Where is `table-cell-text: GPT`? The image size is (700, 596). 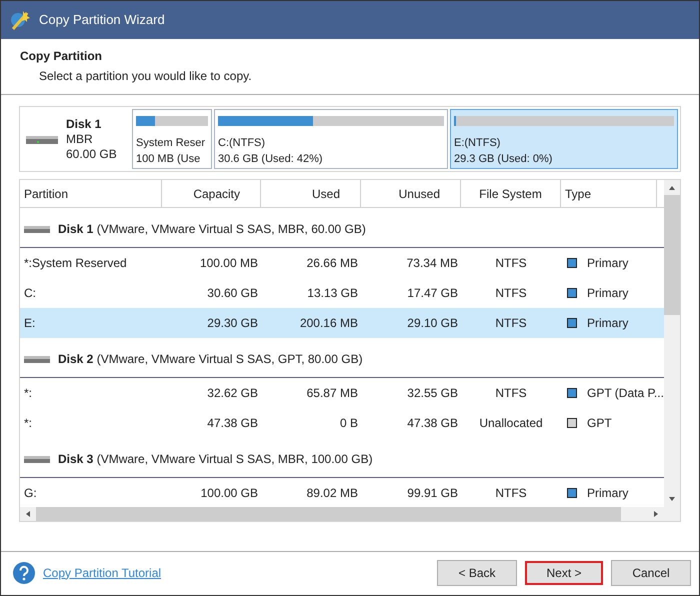 table-cell-text: GPT is located at coordinates (599, 423).